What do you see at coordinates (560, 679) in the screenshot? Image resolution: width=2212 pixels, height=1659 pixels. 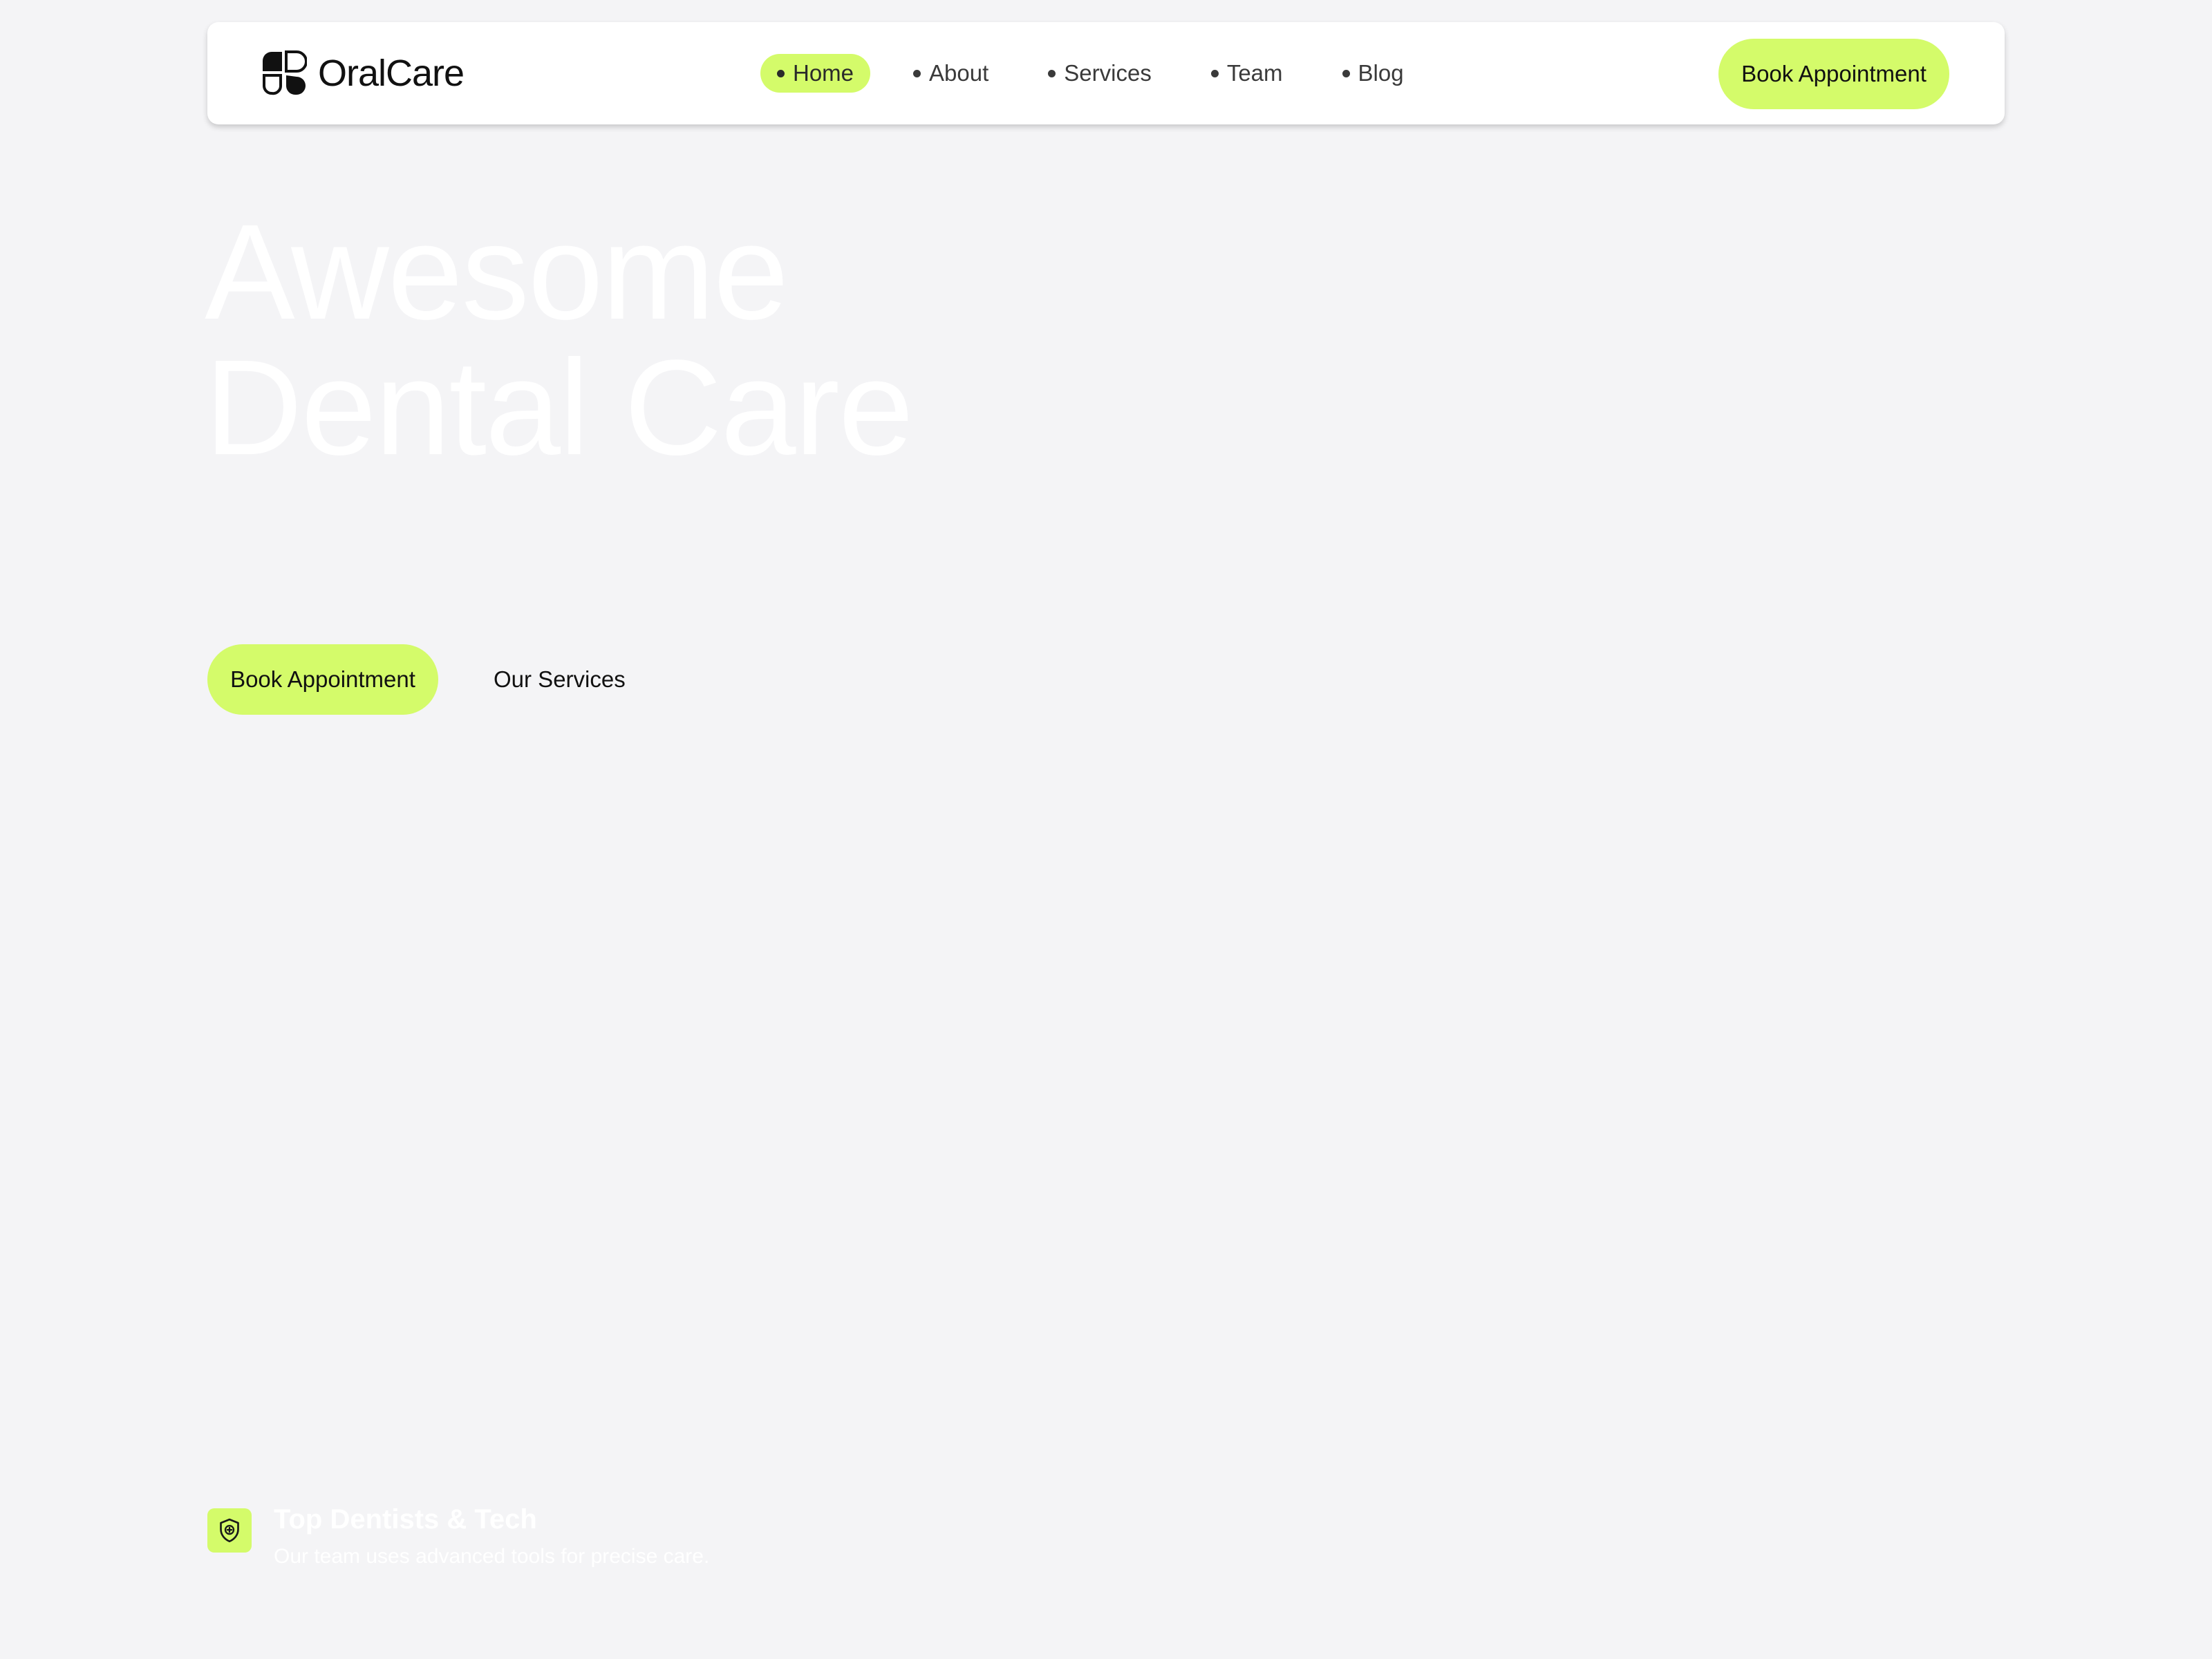 I see `our-services-link: Our Services` at bounding box center [560, 679].